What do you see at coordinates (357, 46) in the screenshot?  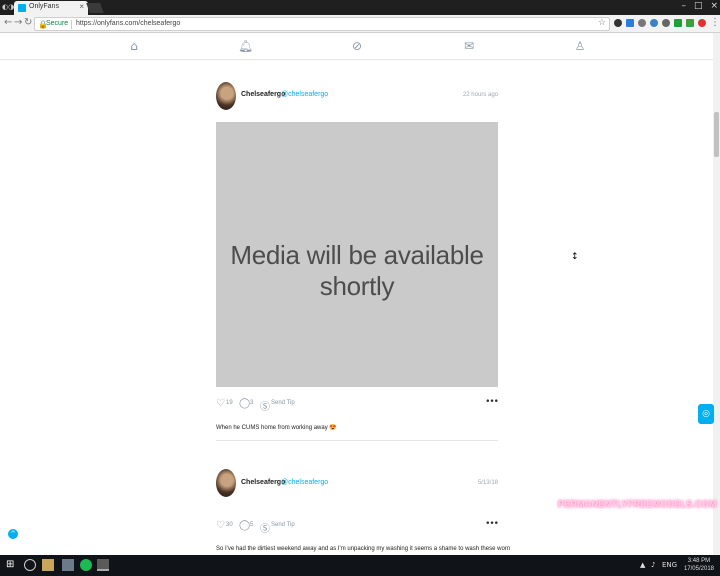 I see `create-post-icon: ⊘` at bounding box center [357, 46].